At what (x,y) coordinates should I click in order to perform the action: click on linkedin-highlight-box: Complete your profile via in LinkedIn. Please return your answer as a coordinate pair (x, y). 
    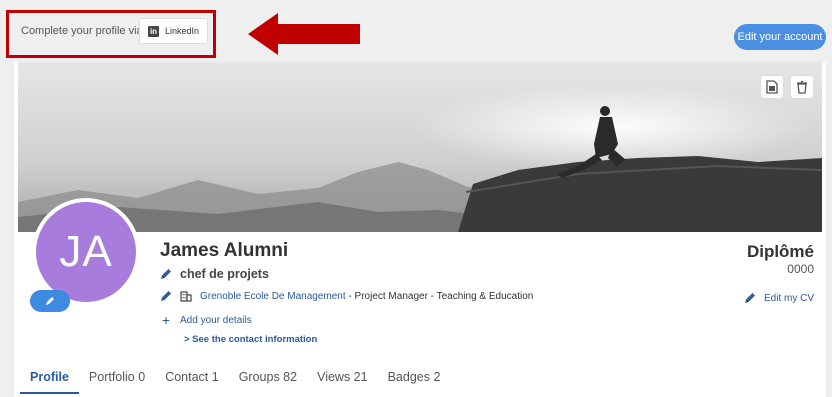
    Looking at the image, I should click on (111, 34).